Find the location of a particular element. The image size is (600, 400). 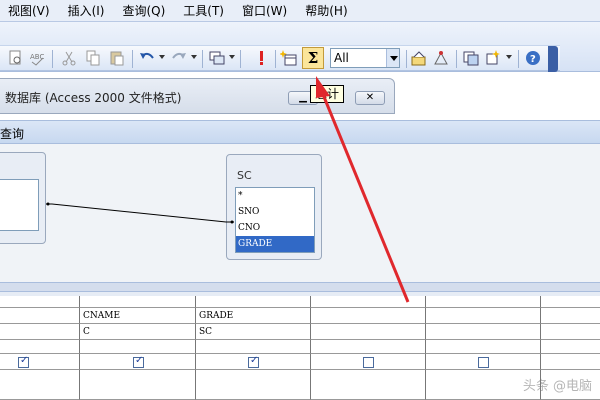

run-icon is located at coordinates (261, 58).